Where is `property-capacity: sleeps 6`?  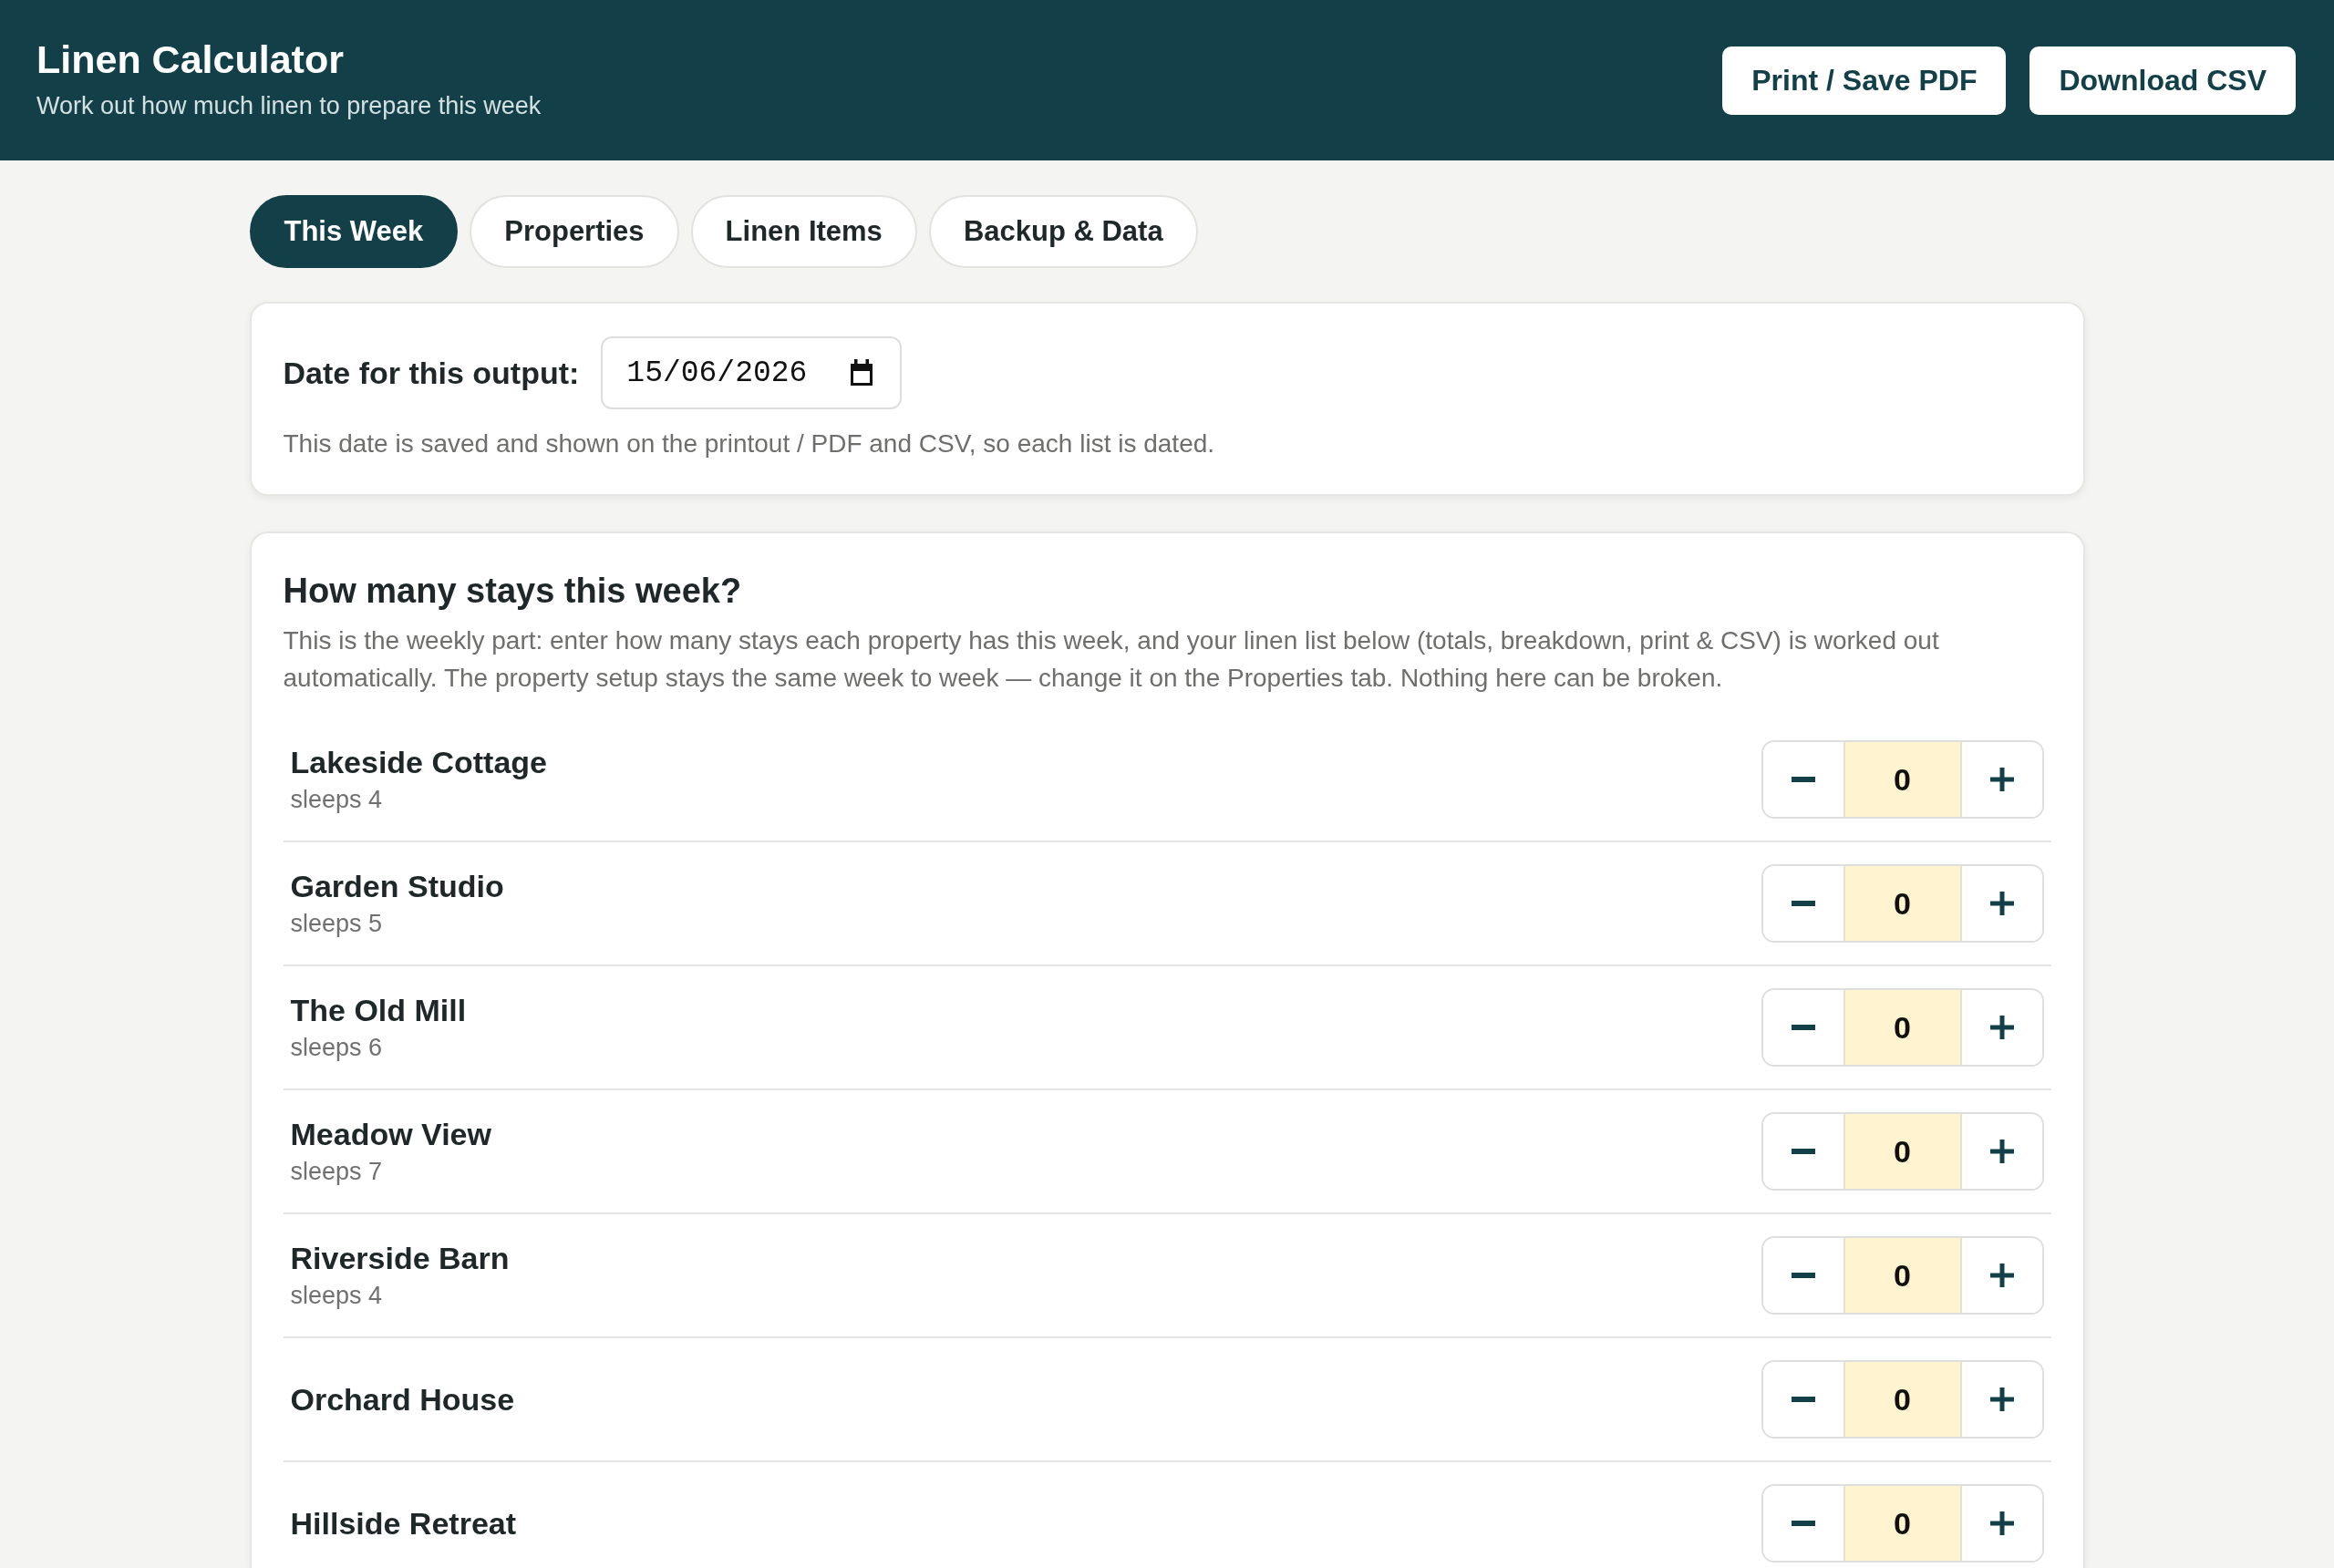 property-capacity: sleeps 6 is located at coordinates (337, 1048).